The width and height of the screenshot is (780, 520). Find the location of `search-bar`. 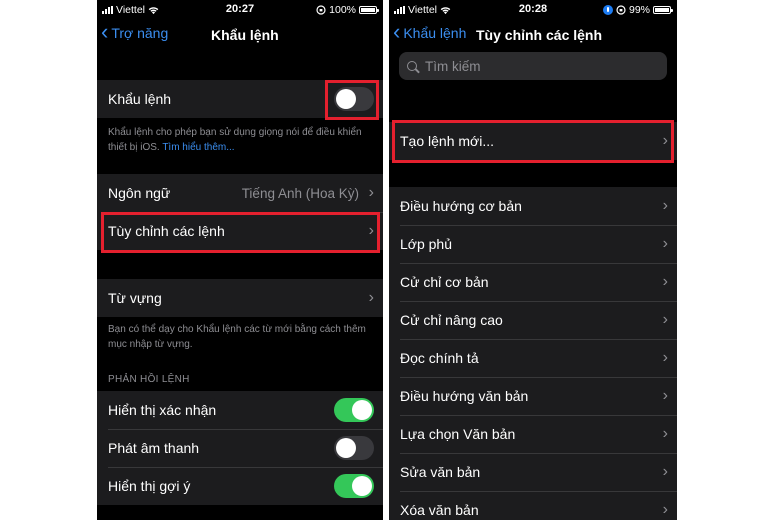

search-bar is located at coordinates (533, 66).